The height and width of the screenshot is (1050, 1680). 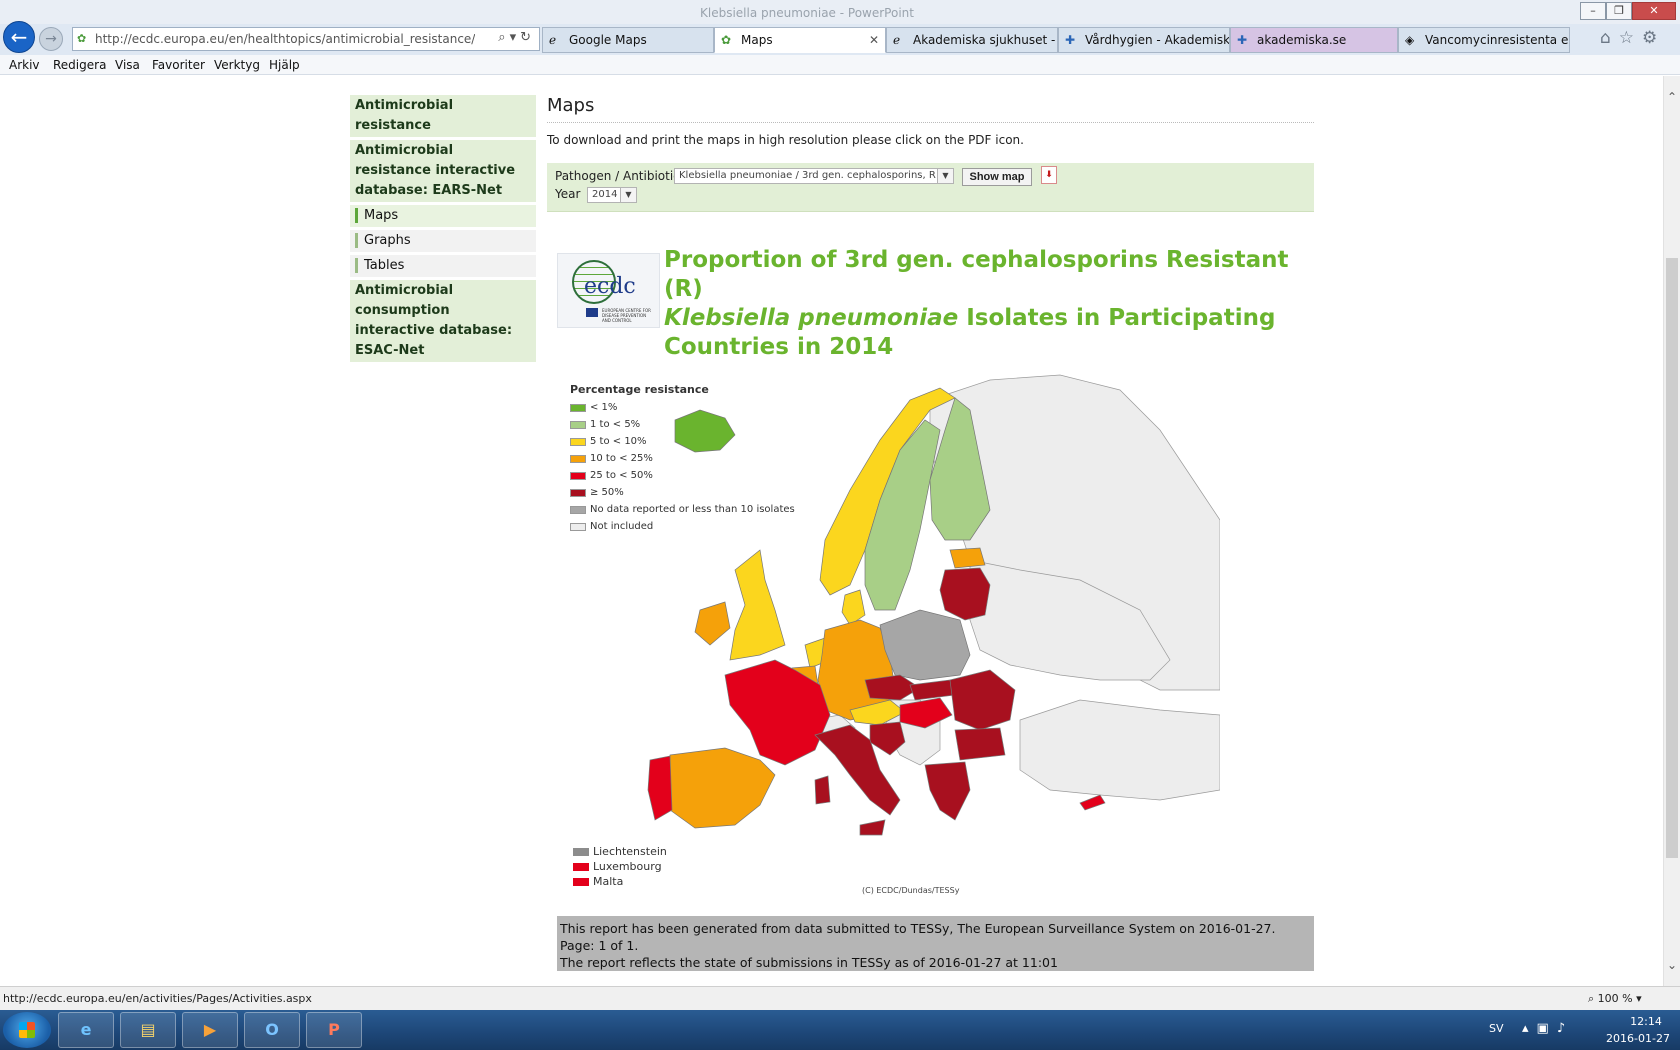 I want to click on small-countries-legend: Liechtenstein Luxembourg Malta, so click(x=620, y=868).